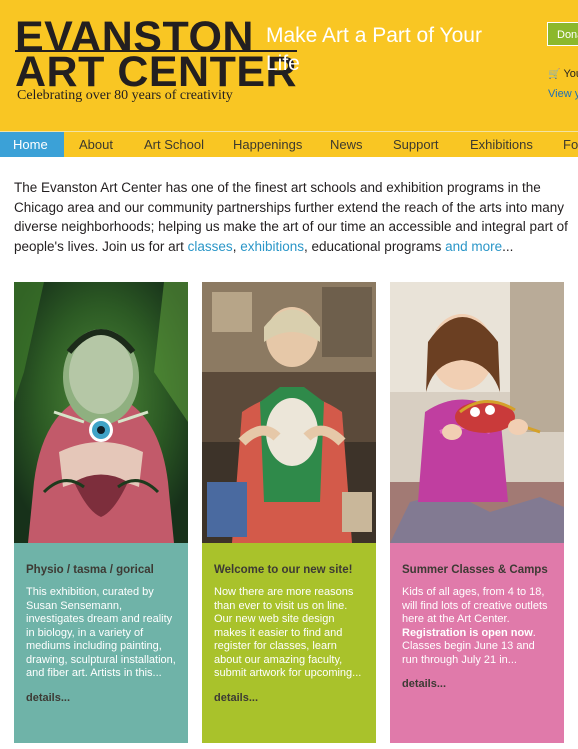  What do you see at coordinates (272, 246) in the screenshot?
I see `exhibitions-link: exhibitions` at bounding box center [272, 246].